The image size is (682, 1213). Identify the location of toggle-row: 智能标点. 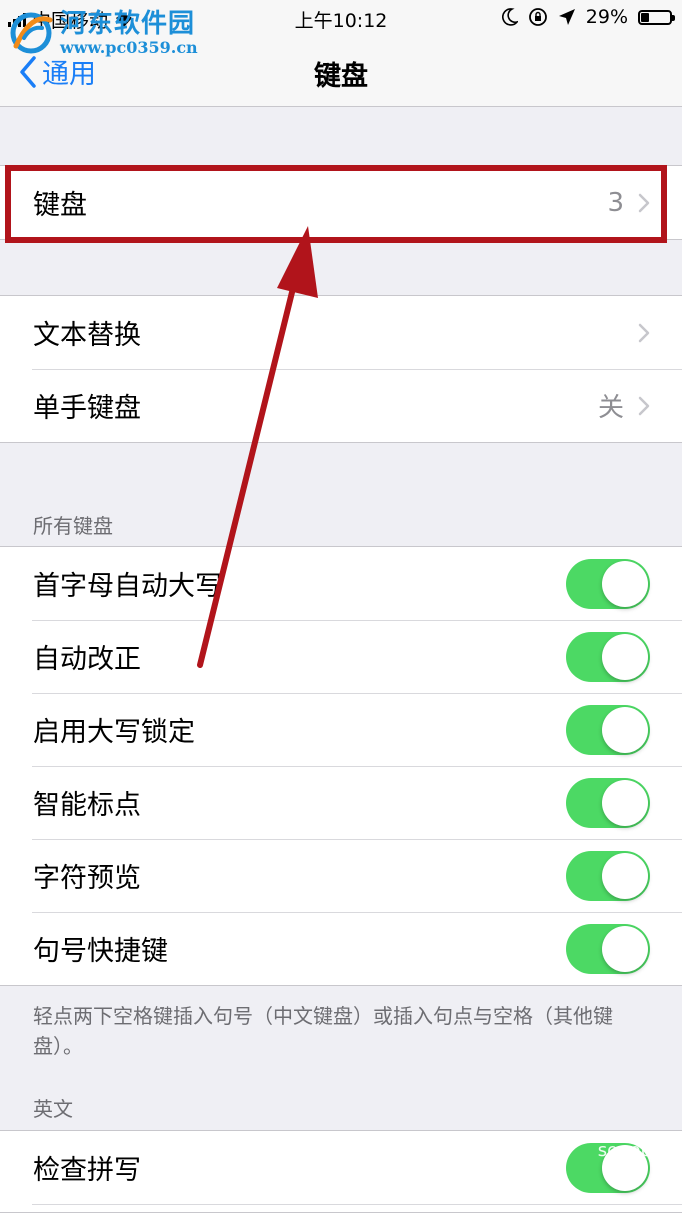
(341, 802).